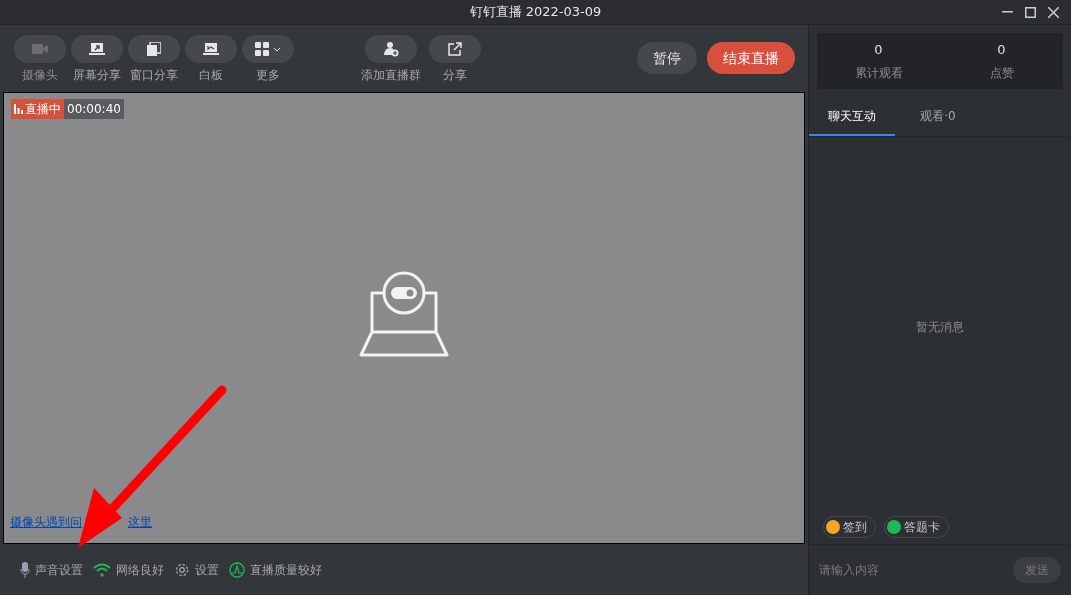  What do you see at coordinates (94, 109) in the screenshot?
I see `elapsed-time: 00:00:40` at bounding box center [94, 109].